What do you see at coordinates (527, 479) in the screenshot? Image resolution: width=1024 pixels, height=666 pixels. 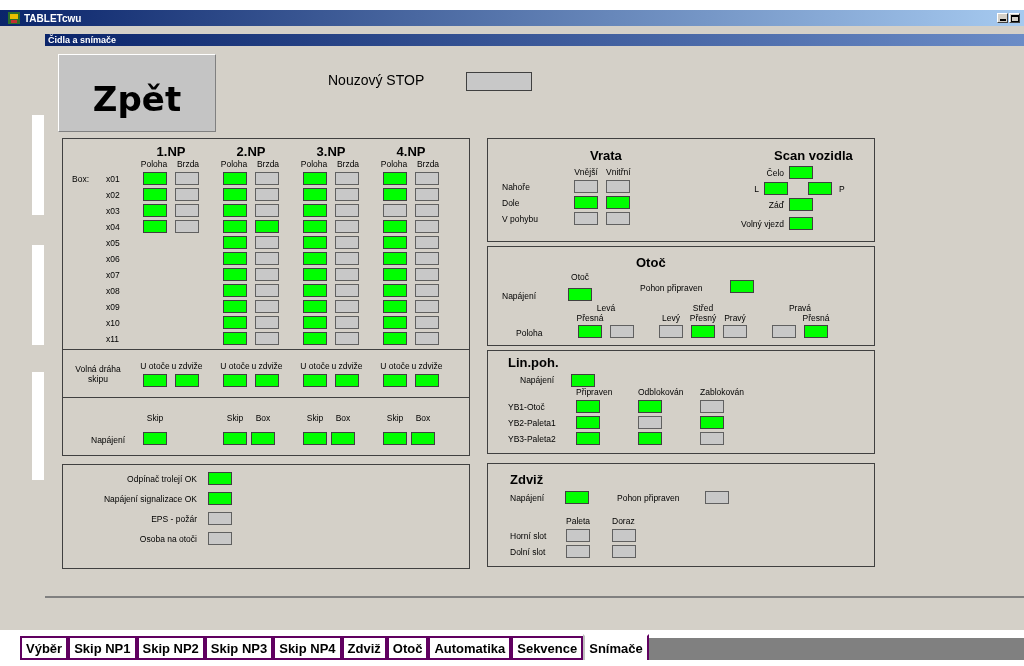 I see `section-title: Zdviž` at bounding box center [527, 479].